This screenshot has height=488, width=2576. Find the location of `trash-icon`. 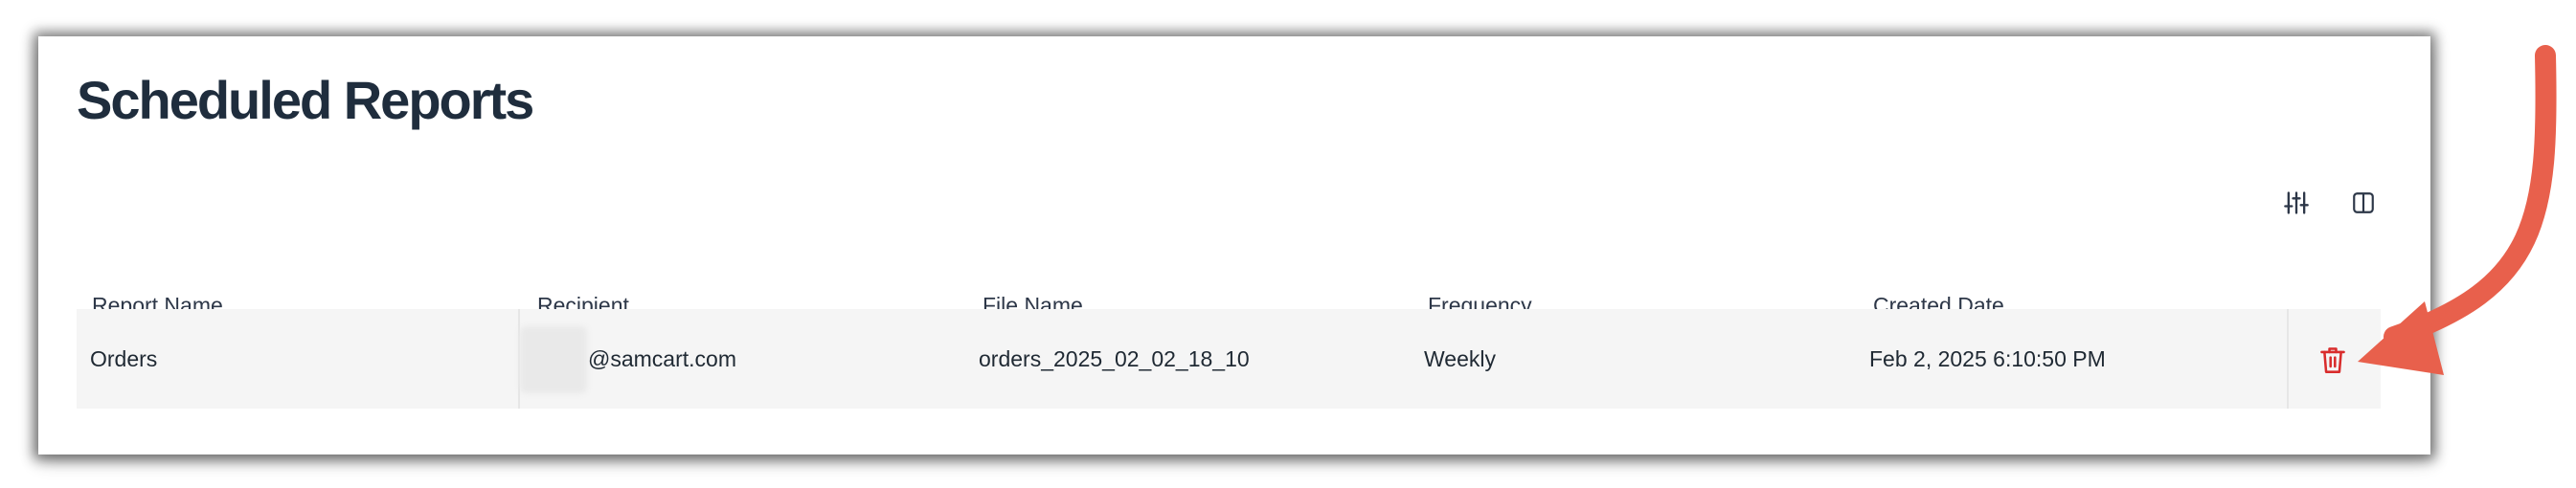

trash-icon is located at coordinates (2332, 360).